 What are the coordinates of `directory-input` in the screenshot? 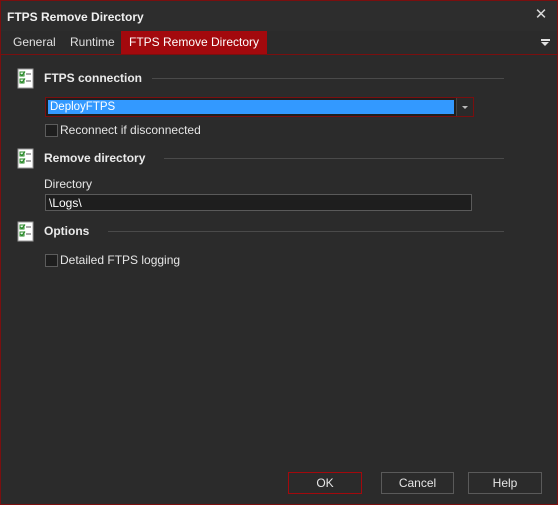 It's located at (258, 202).